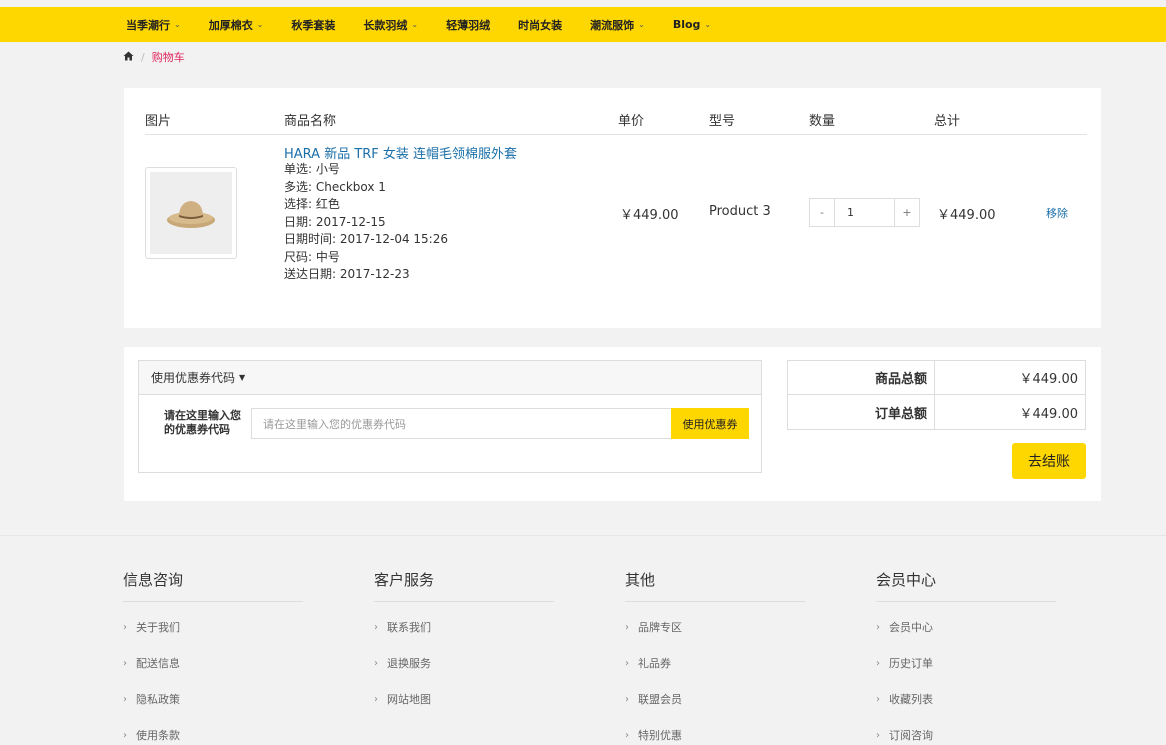 This screenshot has height=745, width=1166. What do you see at coordinates (966, 699) in the screenshot?
I see `footer-link: › 收藏列表` at bounding box center [966, 699].